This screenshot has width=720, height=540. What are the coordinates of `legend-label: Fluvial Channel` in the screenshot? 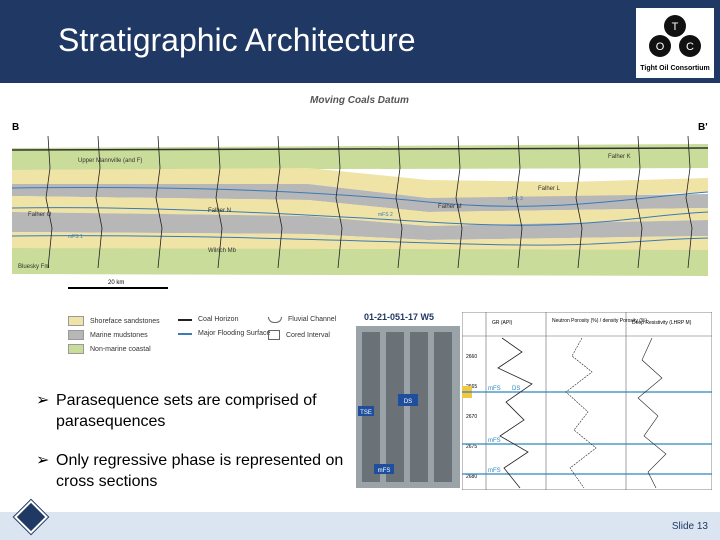 It's located at (312, 319).